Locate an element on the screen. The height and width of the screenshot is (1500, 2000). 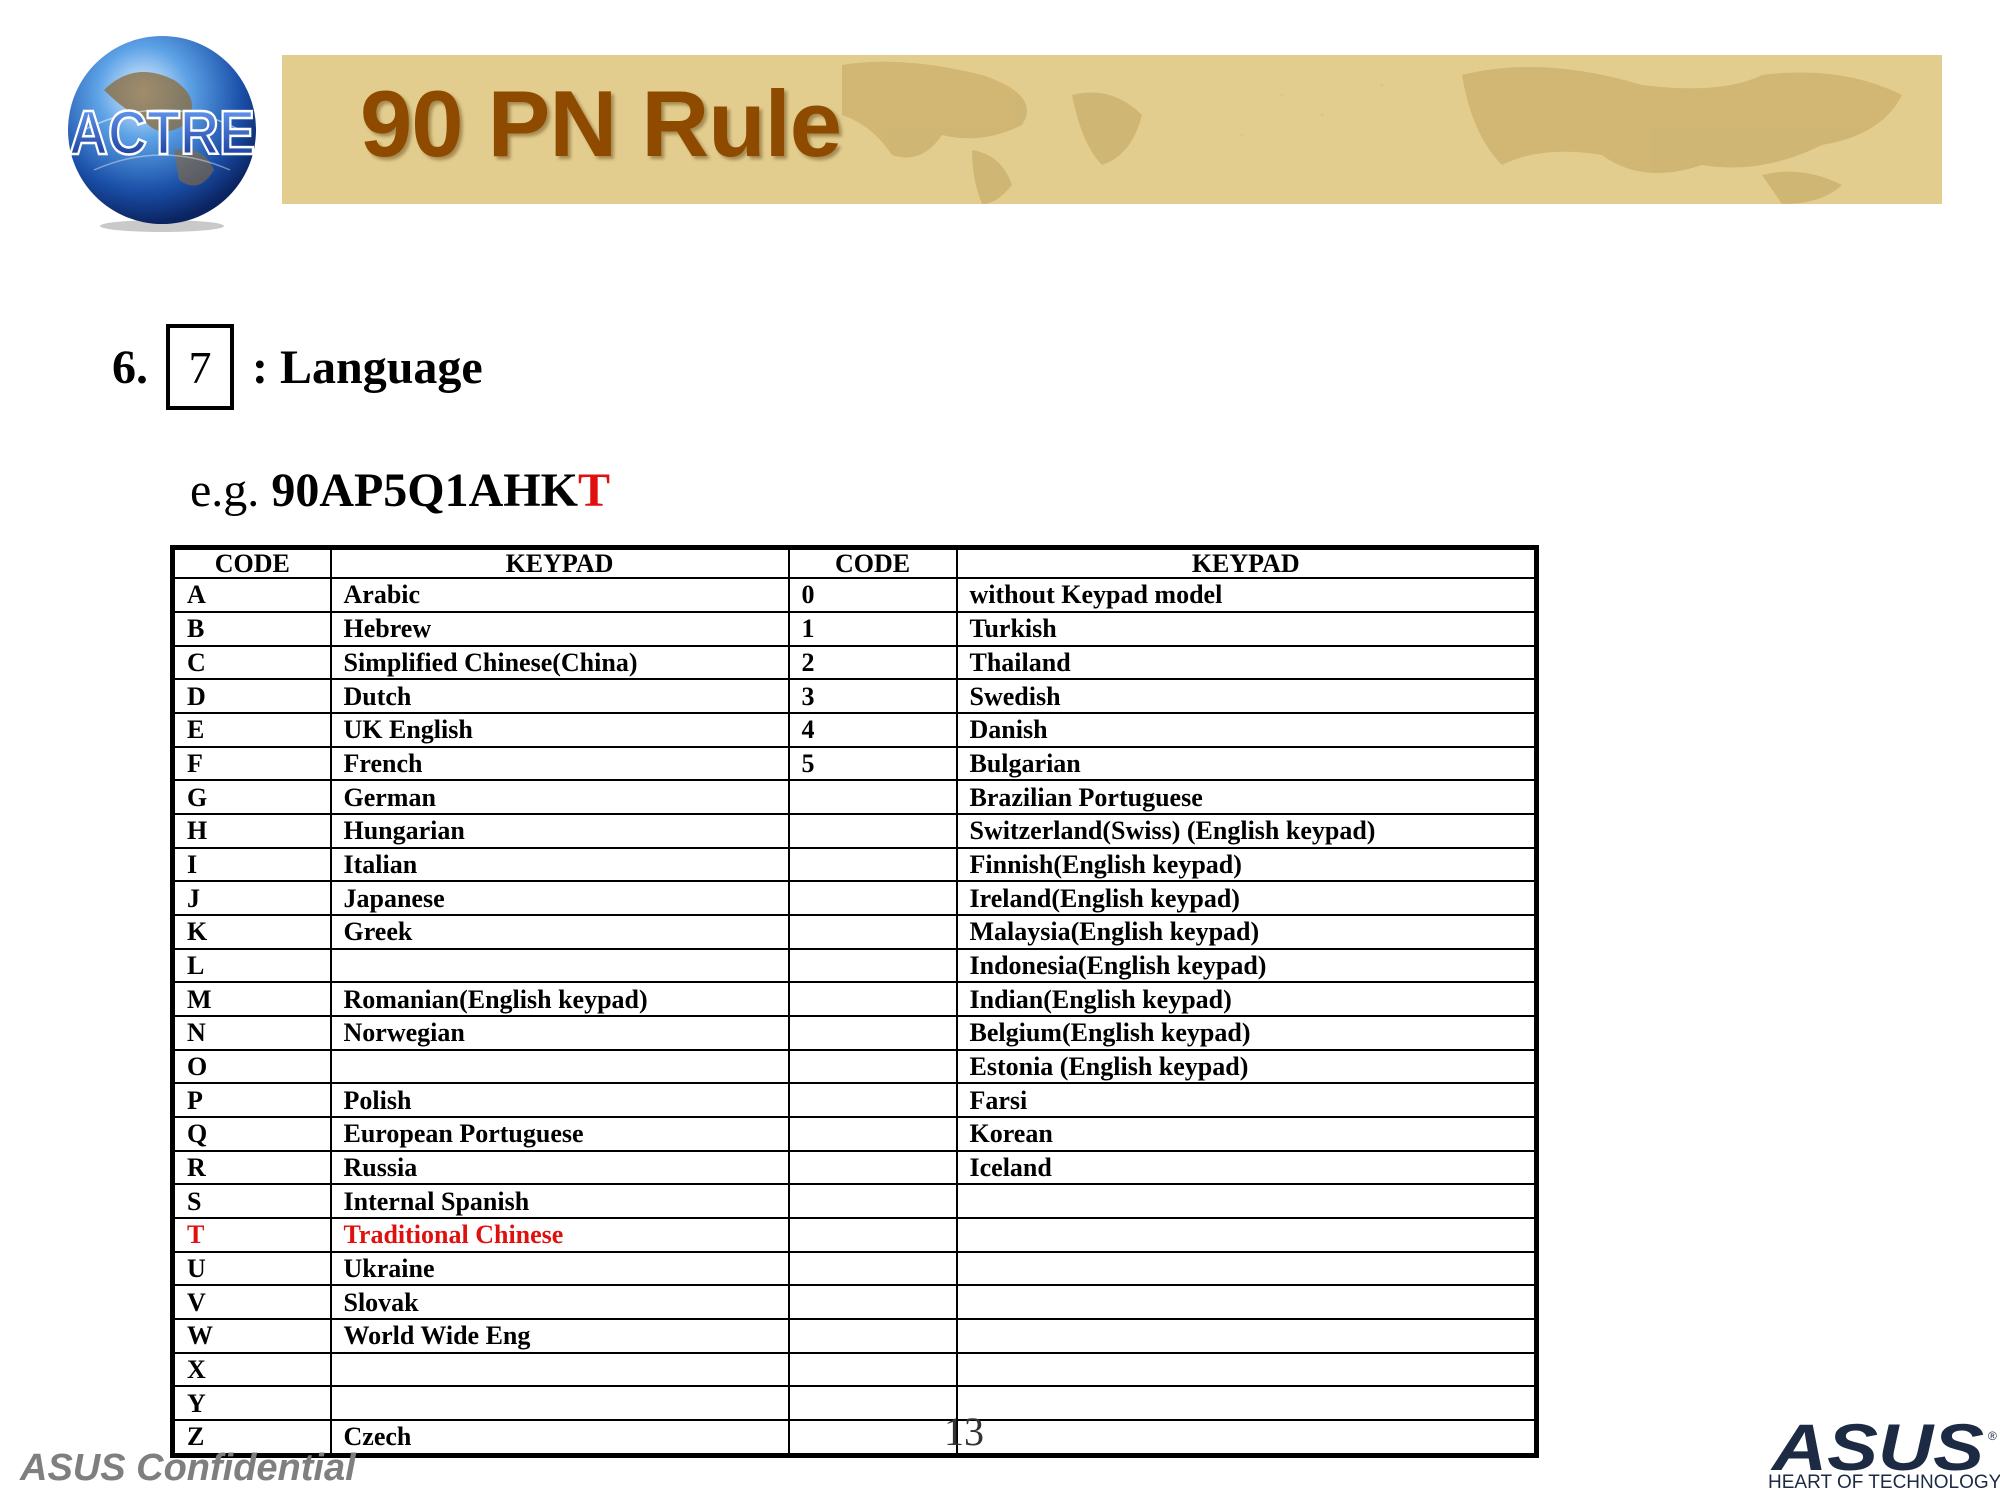
table-row: Q European Portuguese Korean is located at coordinates (854, 1134).